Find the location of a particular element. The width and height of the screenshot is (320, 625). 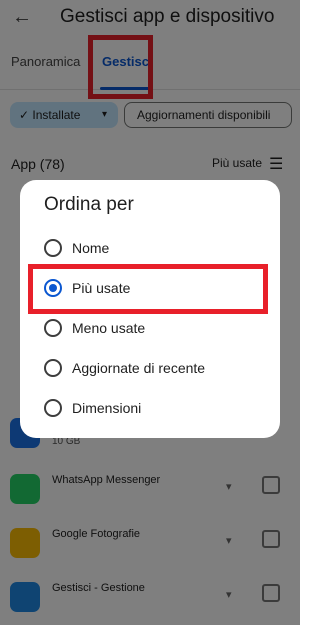

option-label: Nome is located at coordinates (91, 248).